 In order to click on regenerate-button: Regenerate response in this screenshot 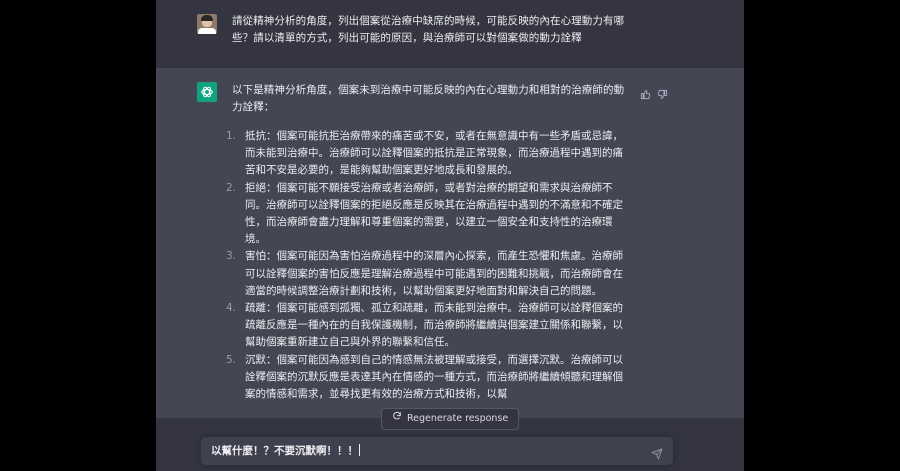, I will do `click(450, 419)`.